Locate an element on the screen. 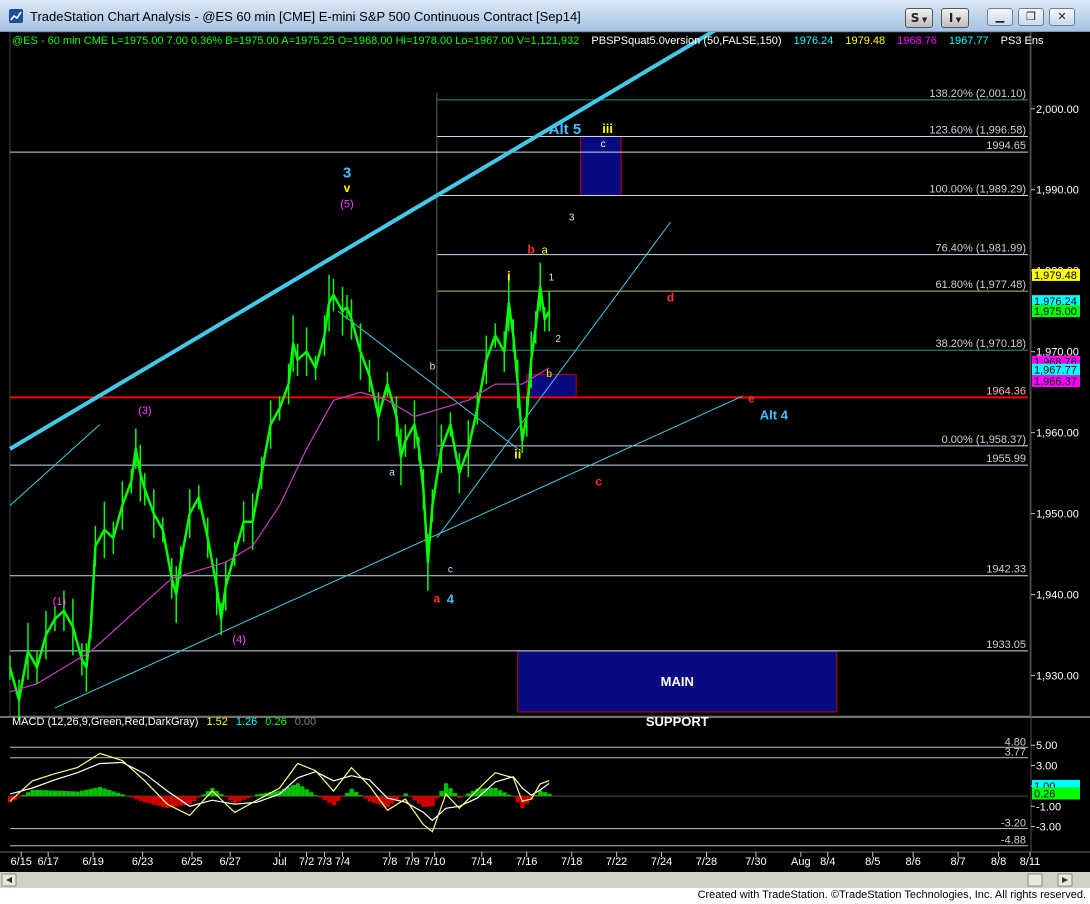 The height and width of the screenshot is (904, 1090). macd-header-item: MACD (12,26,9,Green,Red,DarkGray) is located at coordinates (105, 722).